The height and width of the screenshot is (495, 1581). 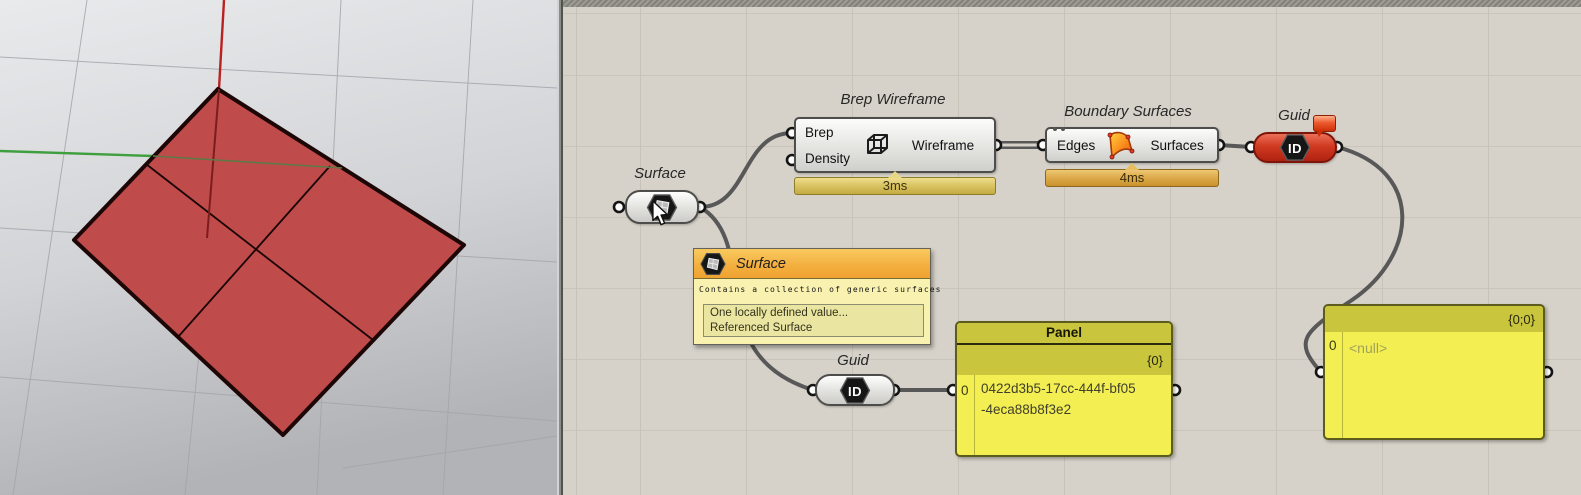 What do you see at coordinates (1324, 126) in the screenshot?
I see `error-balloon-icon` at bounding box center [1324, 126].